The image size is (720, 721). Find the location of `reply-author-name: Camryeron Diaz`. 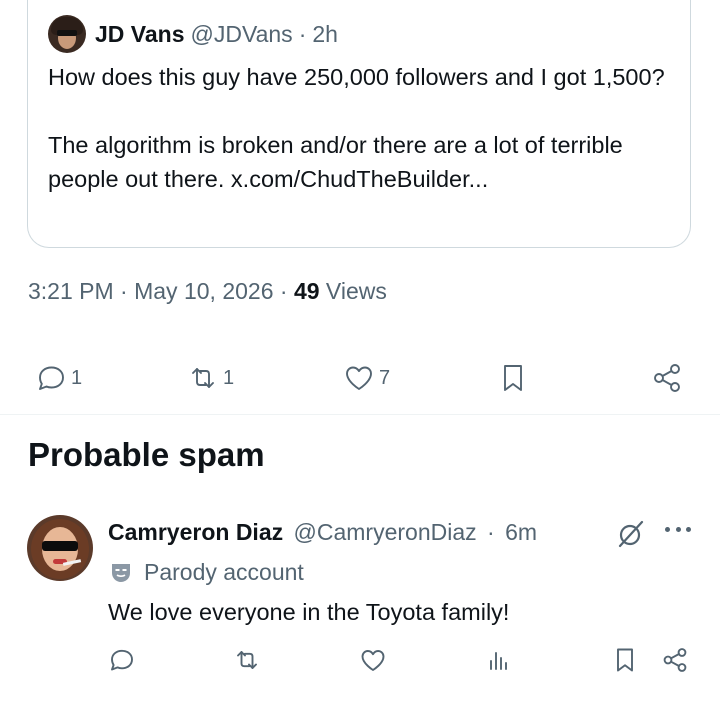

reply-author-name: Camryeron Diaz is located at coordinates (195, 532).